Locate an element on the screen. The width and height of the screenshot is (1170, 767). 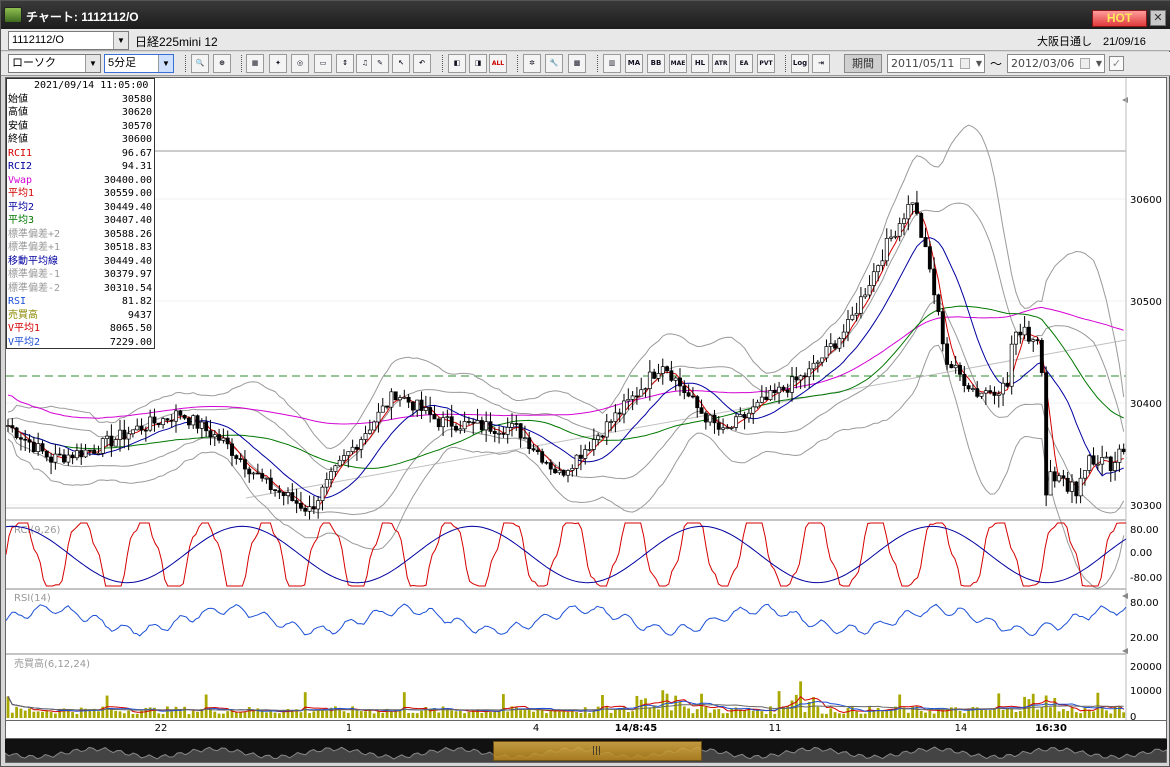
multi-chart-icon: ▥ is located at coordinates (612, 63).